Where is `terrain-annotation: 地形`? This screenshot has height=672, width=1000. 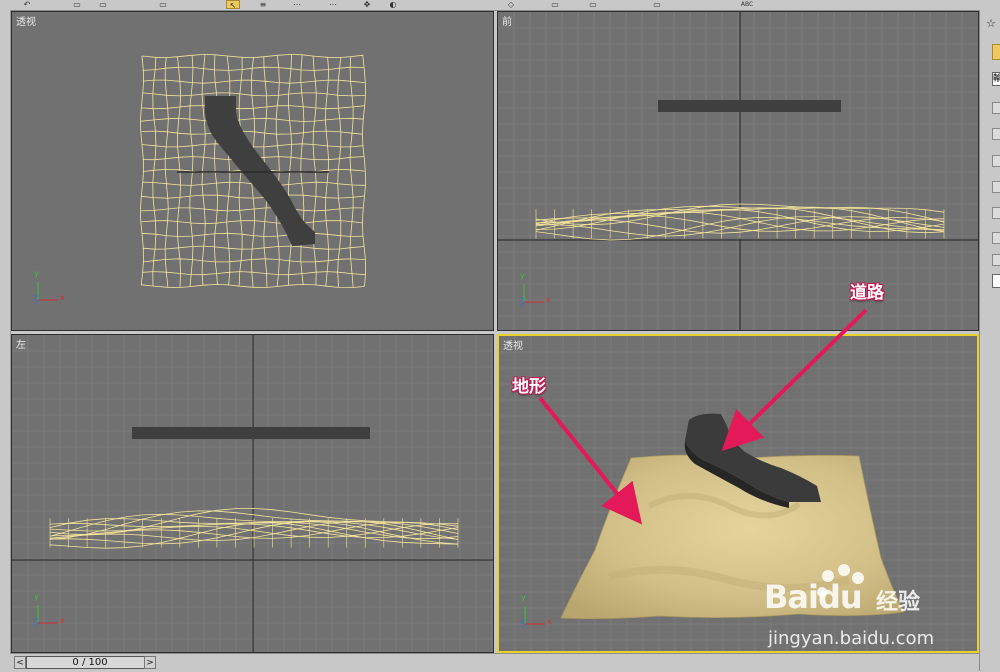
terrain-annotation: 地形 is located at coordinates (529, 387).